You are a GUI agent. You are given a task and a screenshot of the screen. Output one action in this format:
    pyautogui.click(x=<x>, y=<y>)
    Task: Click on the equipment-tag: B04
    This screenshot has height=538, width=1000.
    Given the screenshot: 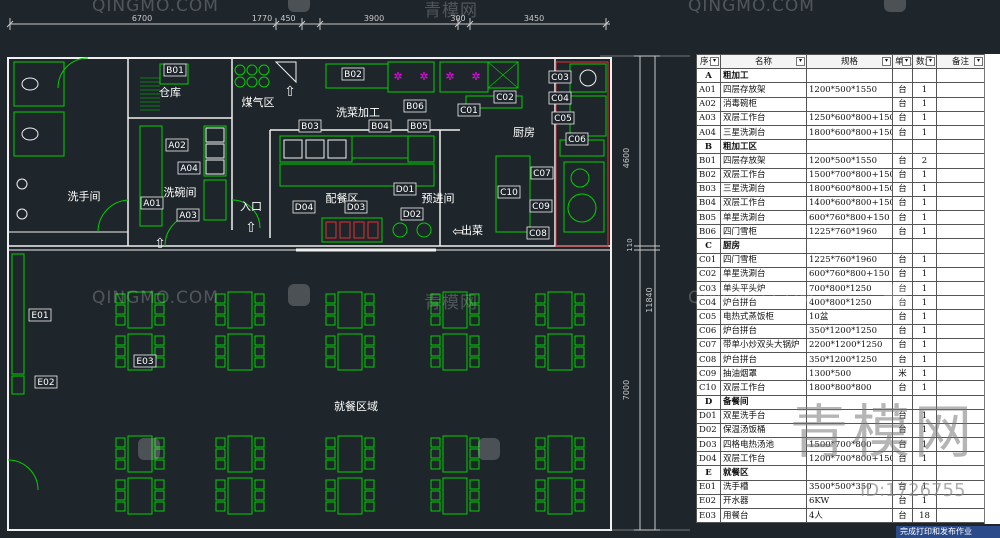 What is the action you would take?
    pyautogui.click(x=380, y=127)
    